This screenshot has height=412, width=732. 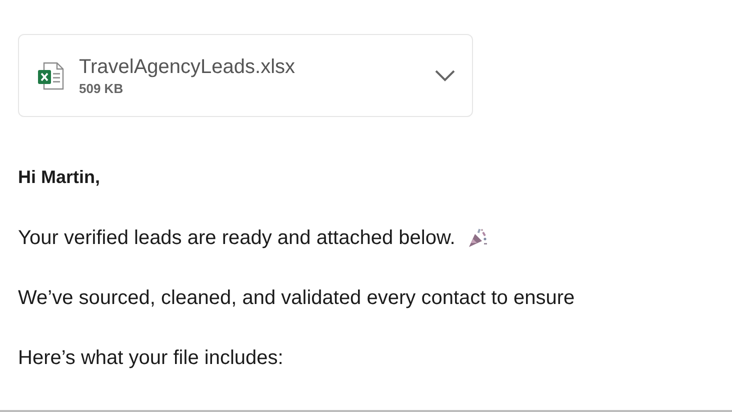 I want to click on file-size: 509 KB, so click(x=101, y=89).